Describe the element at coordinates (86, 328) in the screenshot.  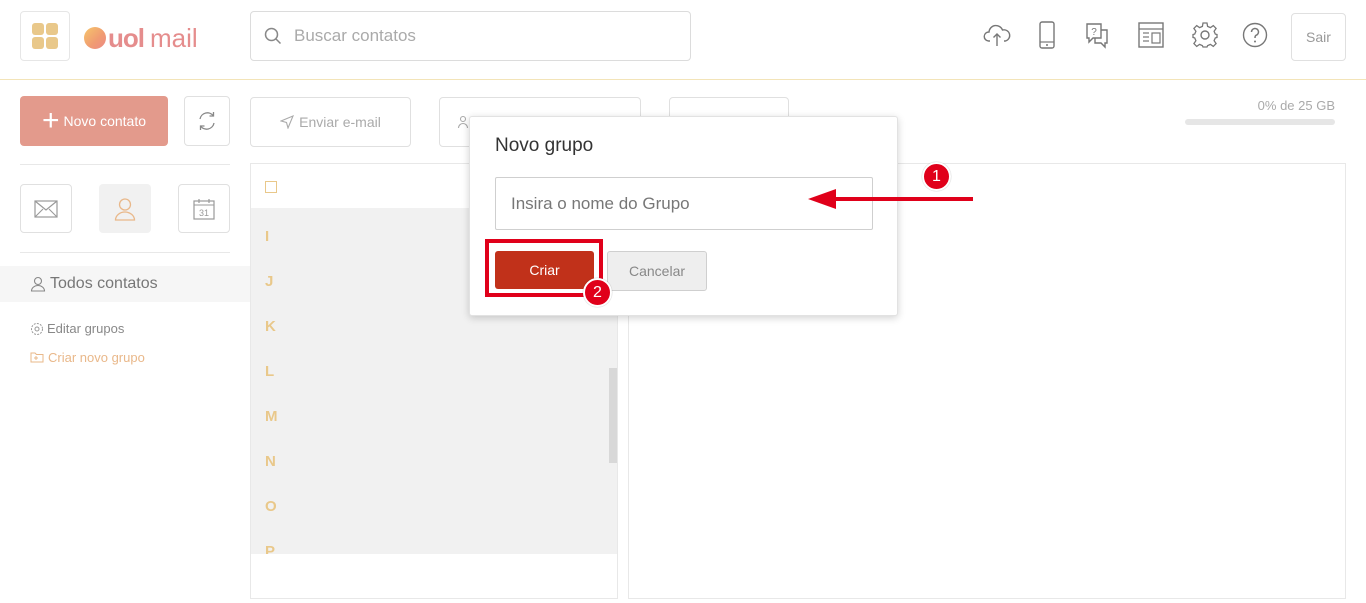
I see `editar-grupos-label: Editar grupos` at that location.